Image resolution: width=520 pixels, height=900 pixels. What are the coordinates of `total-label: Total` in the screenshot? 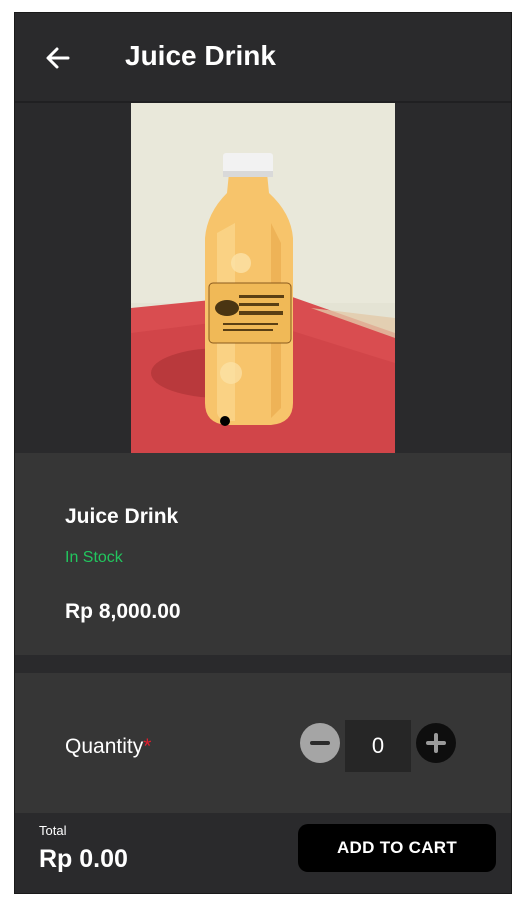 It's located at (53, 830).